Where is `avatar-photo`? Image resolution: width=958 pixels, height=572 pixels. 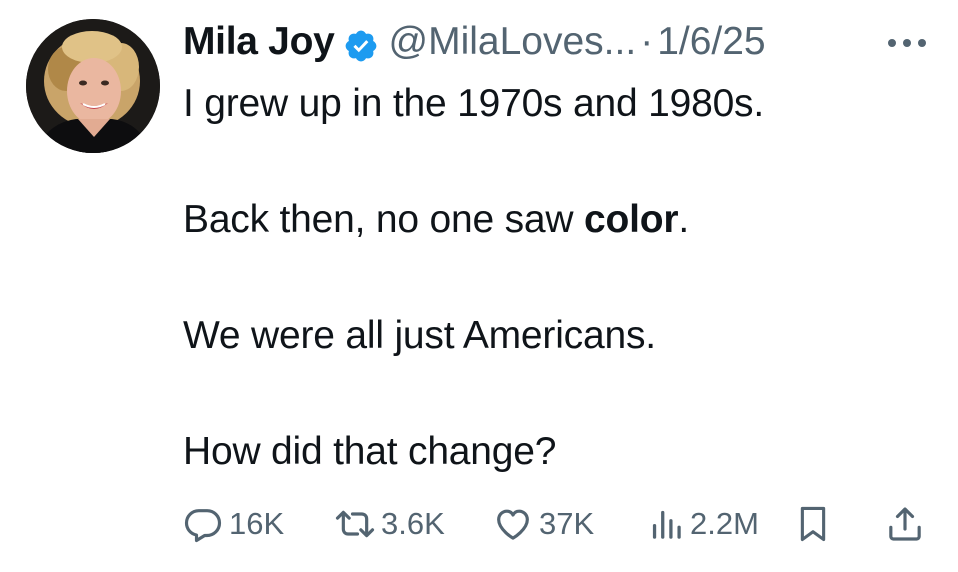 avatar-photo is located at coordinates (93, 86).